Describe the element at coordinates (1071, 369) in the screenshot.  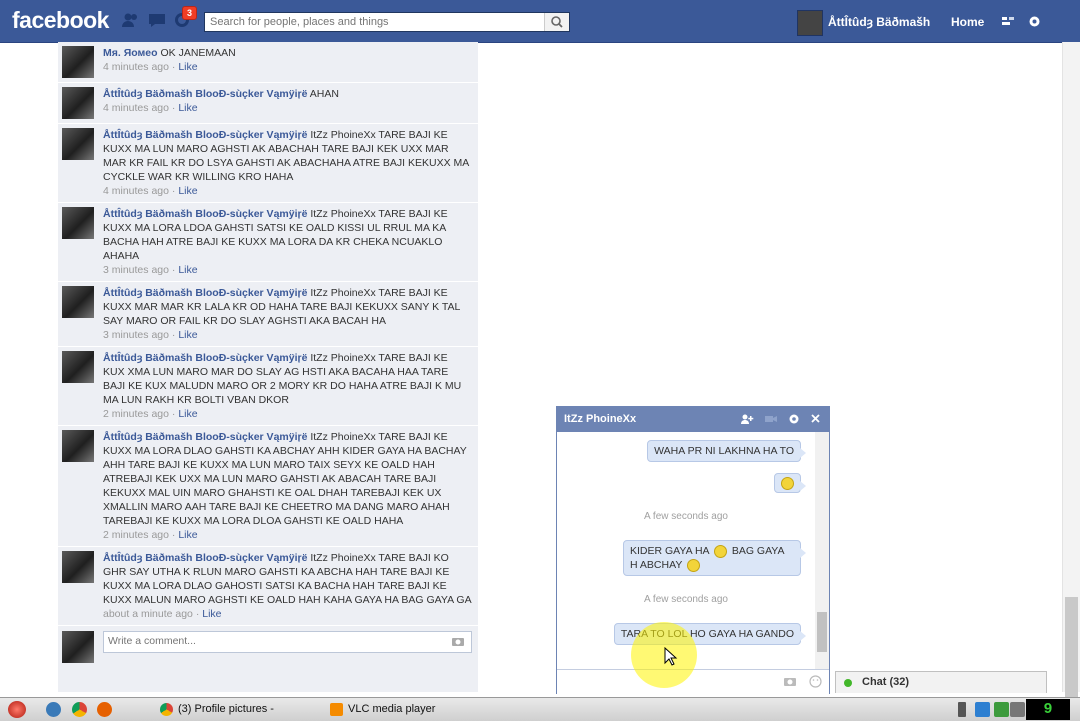
I see `page-scrollbar` at that location.